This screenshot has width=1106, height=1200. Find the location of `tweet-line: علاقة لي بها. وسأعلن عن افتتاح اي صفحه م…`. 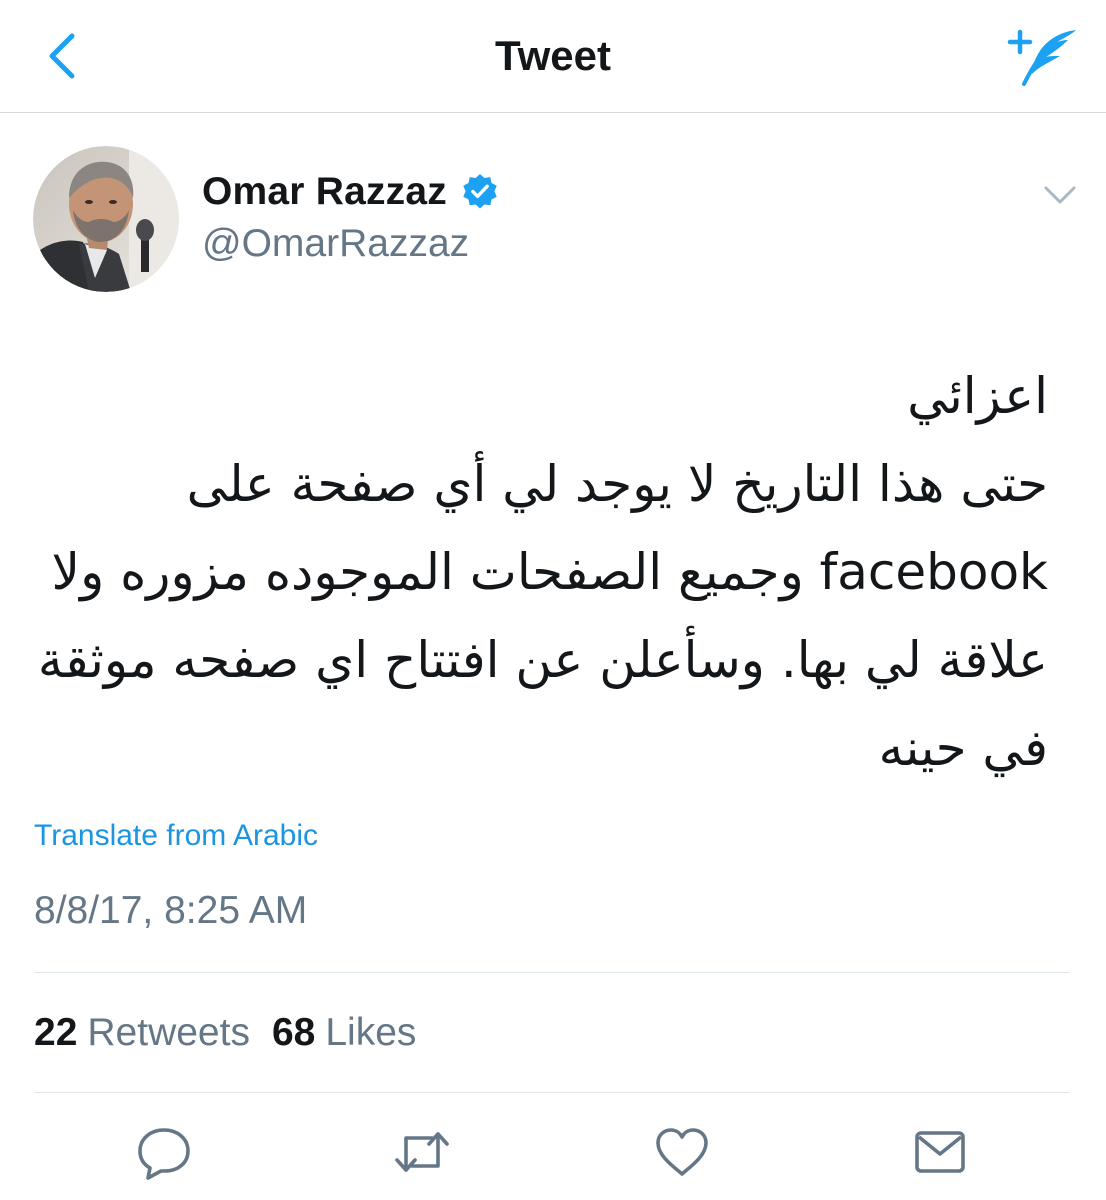

tweet-line: علاقة لي بها. وسأعلن عن افتتاح اي صفحه م… is located at coordinates (542, 660).